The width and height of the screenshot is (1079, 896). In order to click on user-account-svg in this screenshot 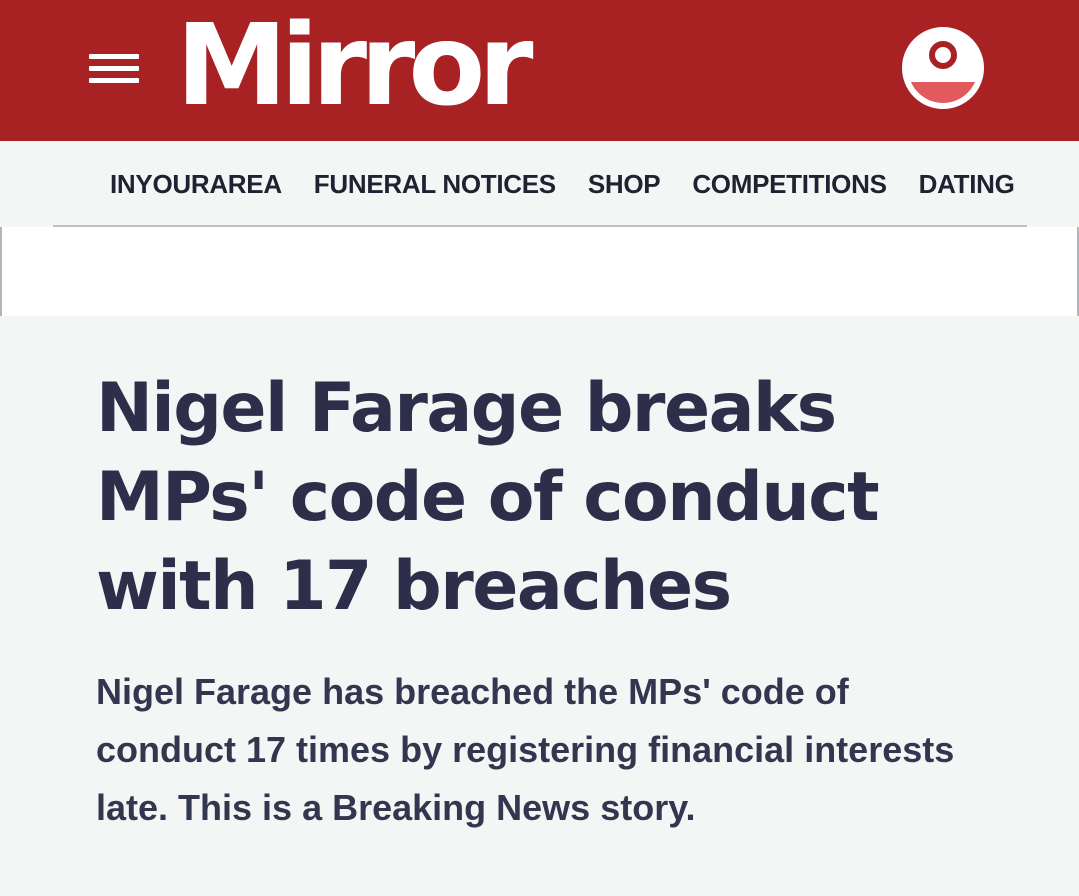, I will do `click(943, 68)`.